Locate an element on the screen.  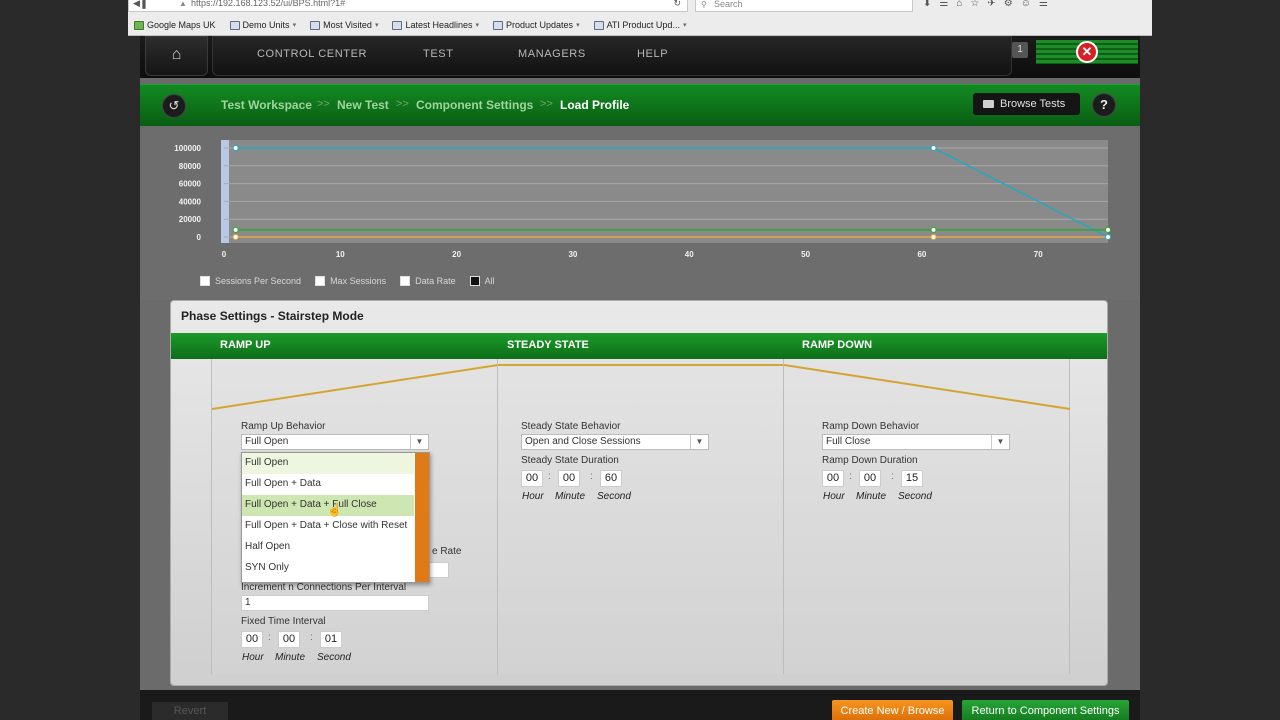
bookmark-ati-product-updates: ATI Product Upd... ▾ is located at coordinates (640, 25).